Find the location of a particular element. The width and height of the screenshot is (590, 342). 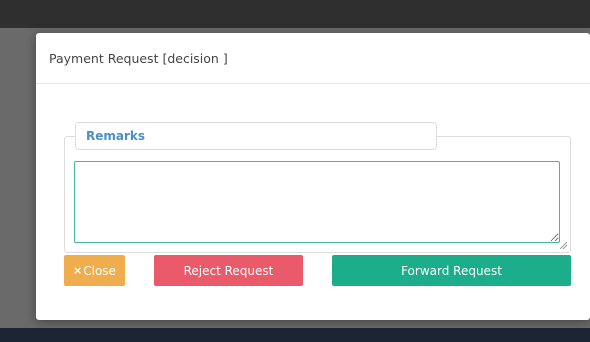

forward-request-label: Forward Request is located at coordinates (451, 270).